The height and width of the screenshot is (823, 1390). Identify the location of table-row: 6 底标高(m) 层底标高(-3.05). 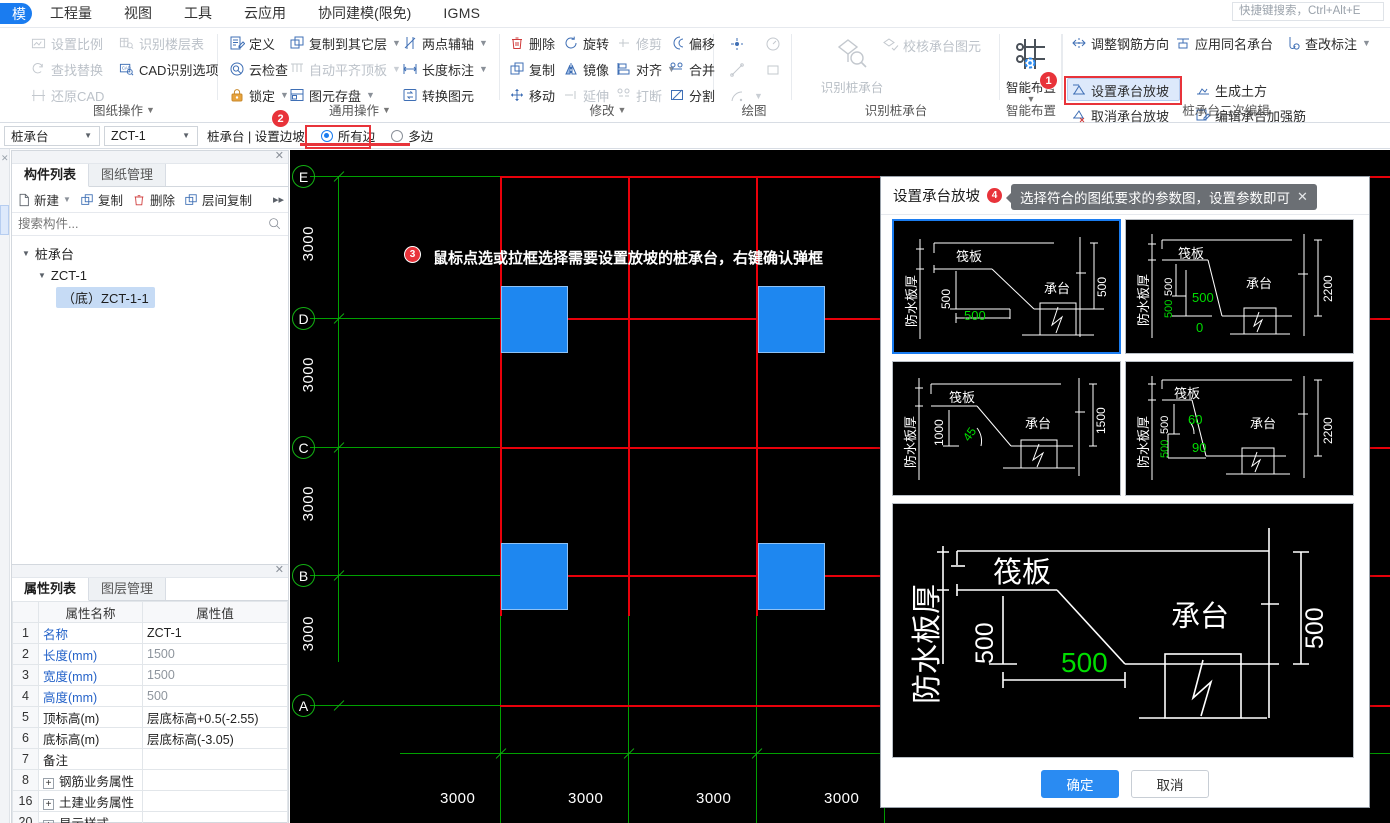
(150, 738).